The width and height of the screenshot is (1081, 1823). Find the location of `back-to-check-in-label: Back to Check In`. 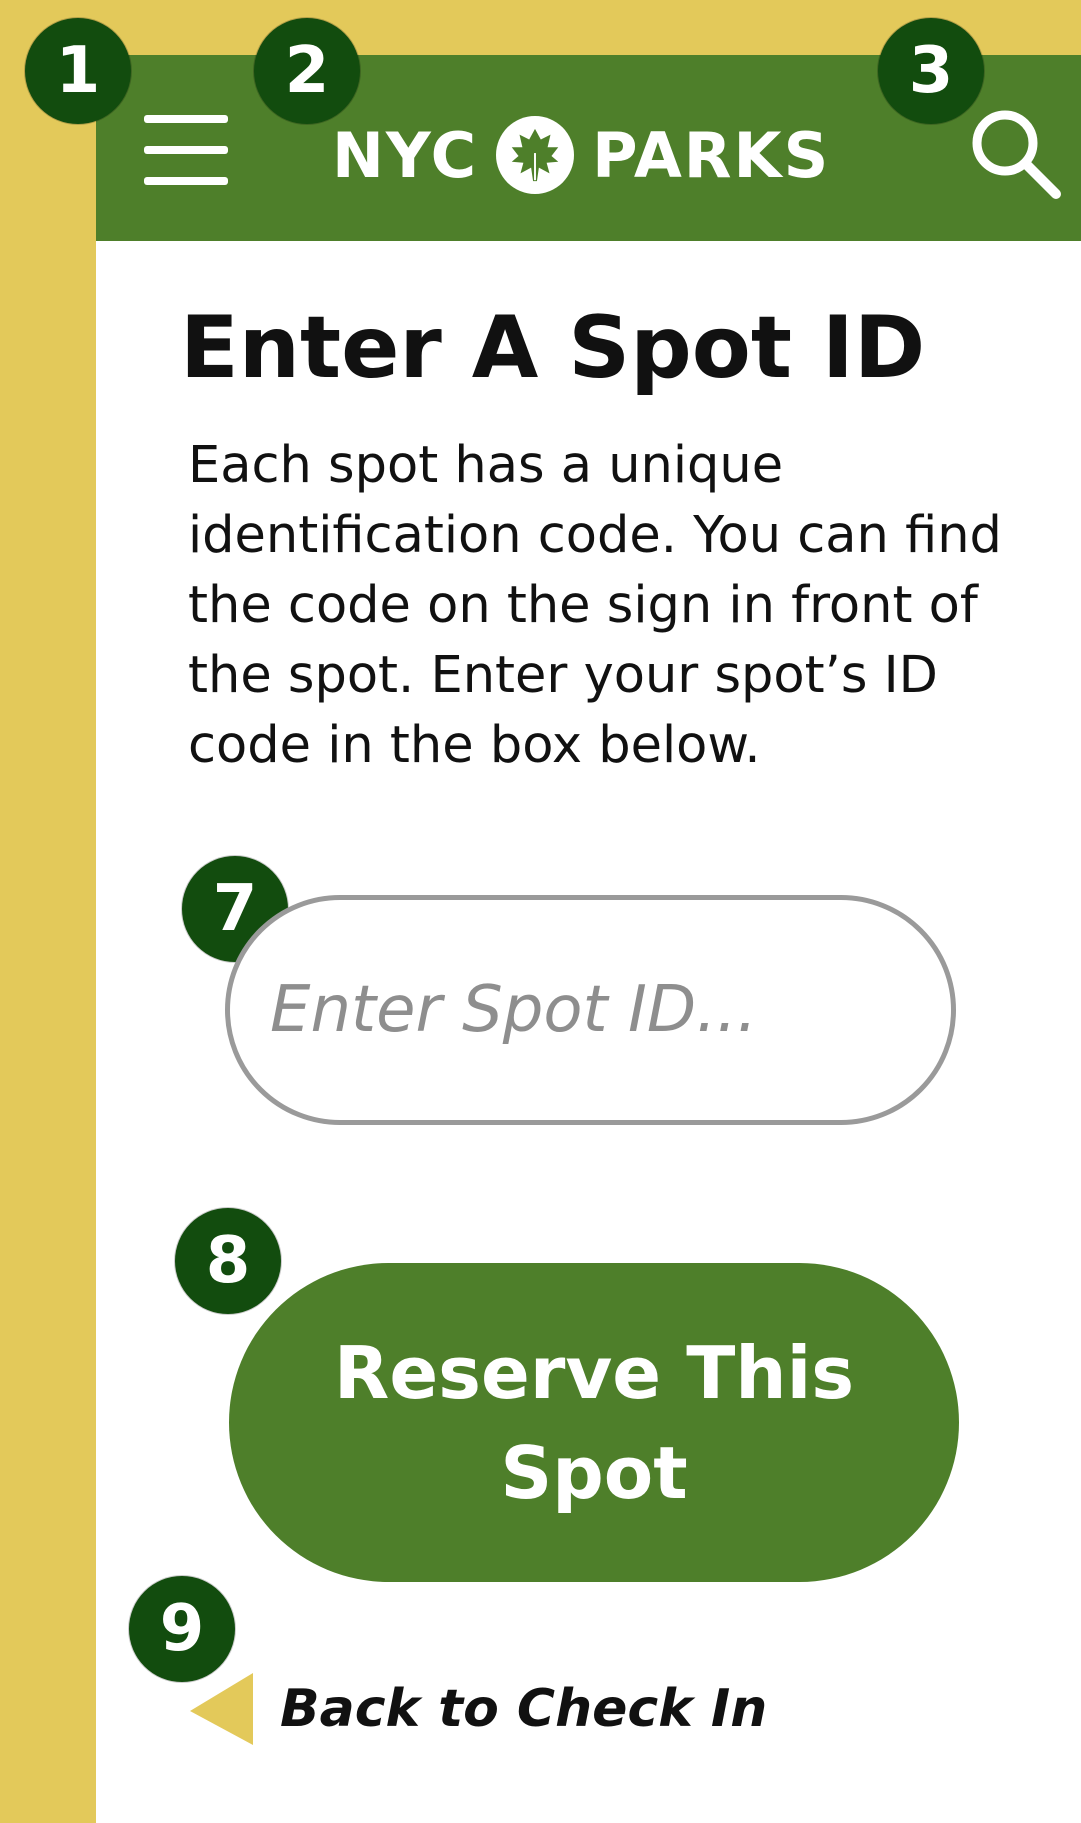

back-to-check-in-label: Back to Check In is located at coordinates (524, 1709).